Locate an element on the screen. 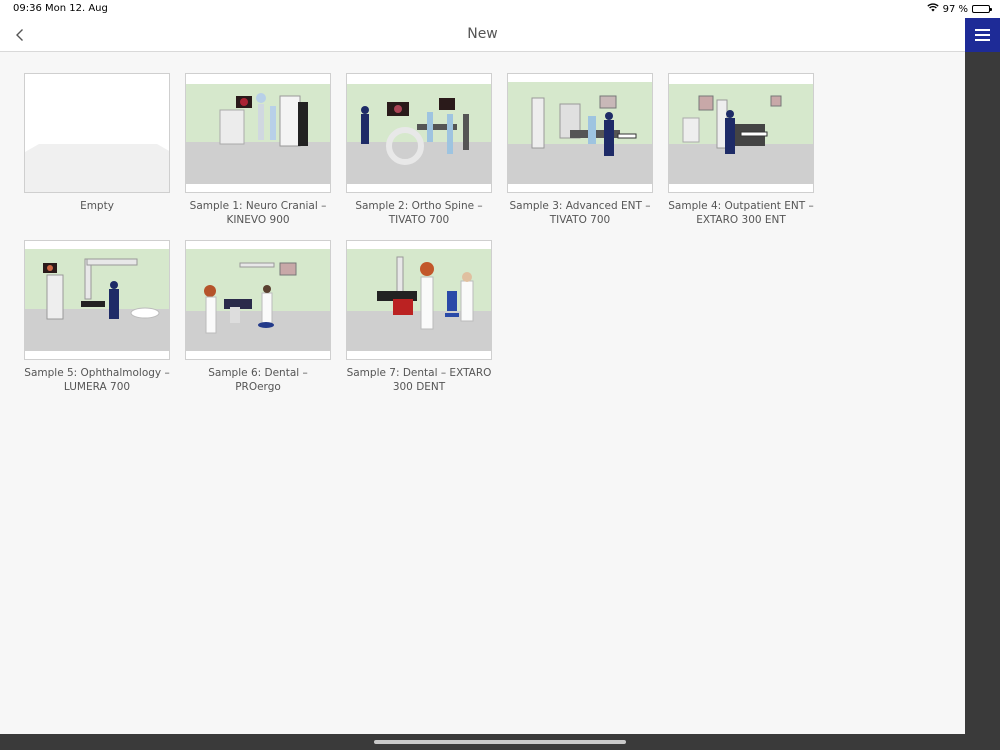 The width and height of the screenshot is (1000, 750). template-caption: Sample 2: Ortho Spine – TIVATO 700 is located at coordinates (419, 213).